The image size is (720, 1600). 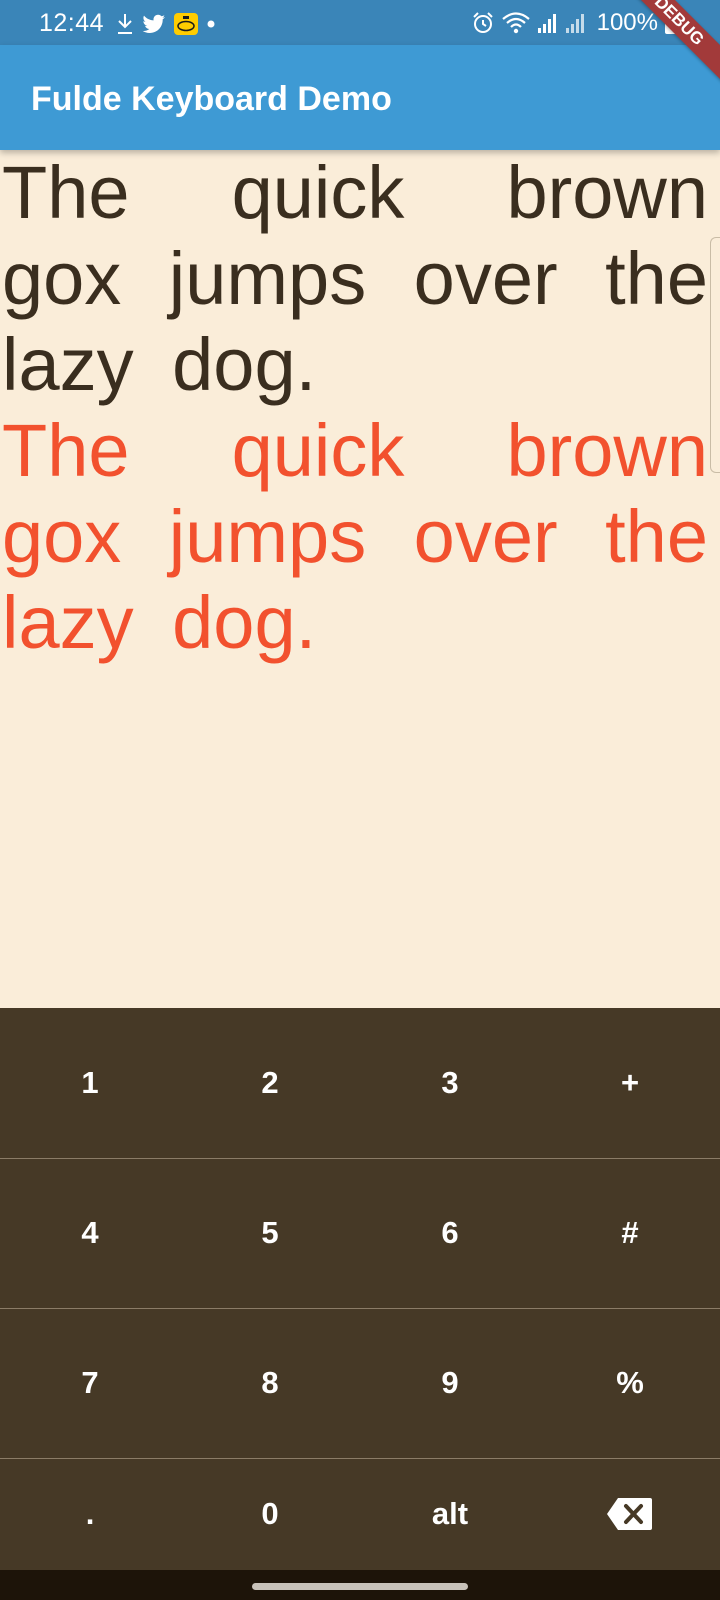 What do you see at coordinates (125, 24) in the screenshot?
I see `download-icon` at bounding box center [125, 24].